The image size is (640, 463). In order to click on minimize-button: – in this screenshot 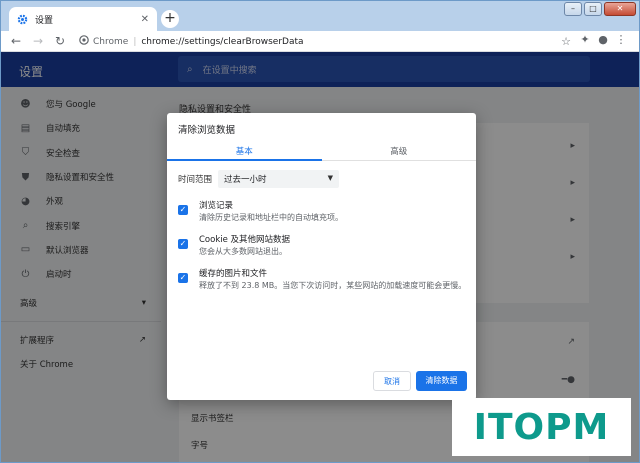, I will do `click(573, 9)`.